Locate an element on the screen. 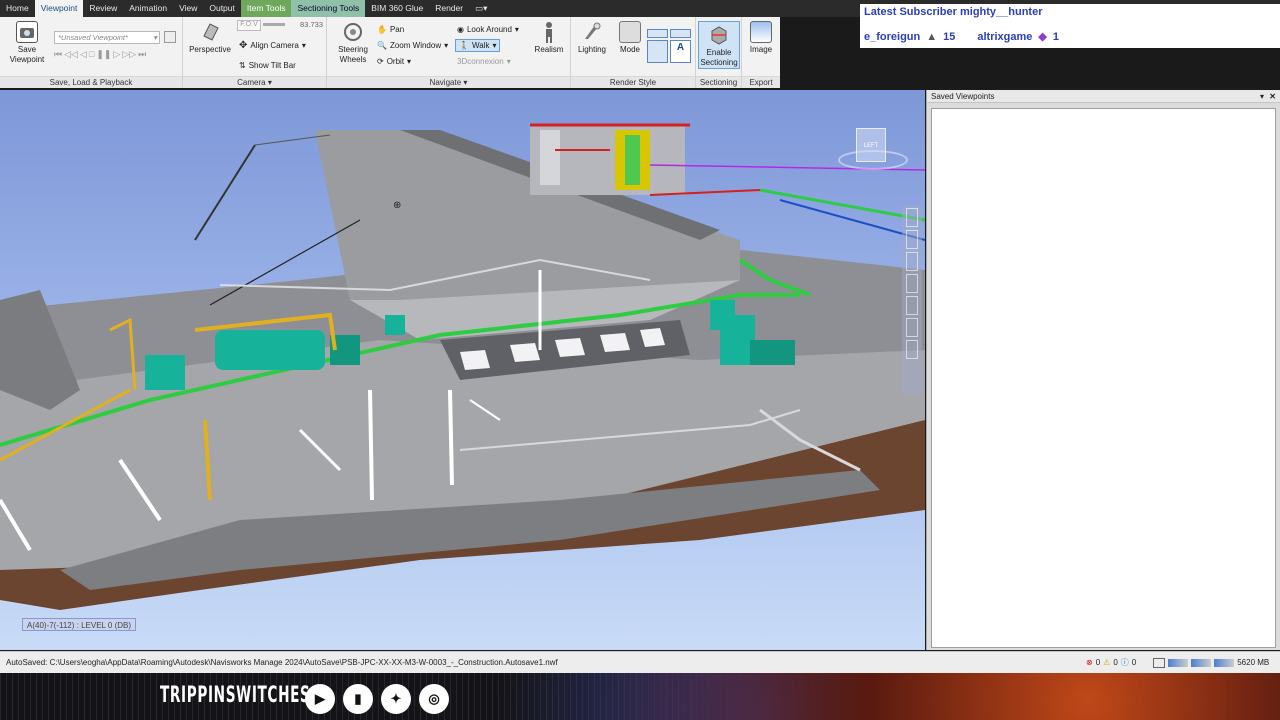  person-icon is located at coordinates (549, 32).